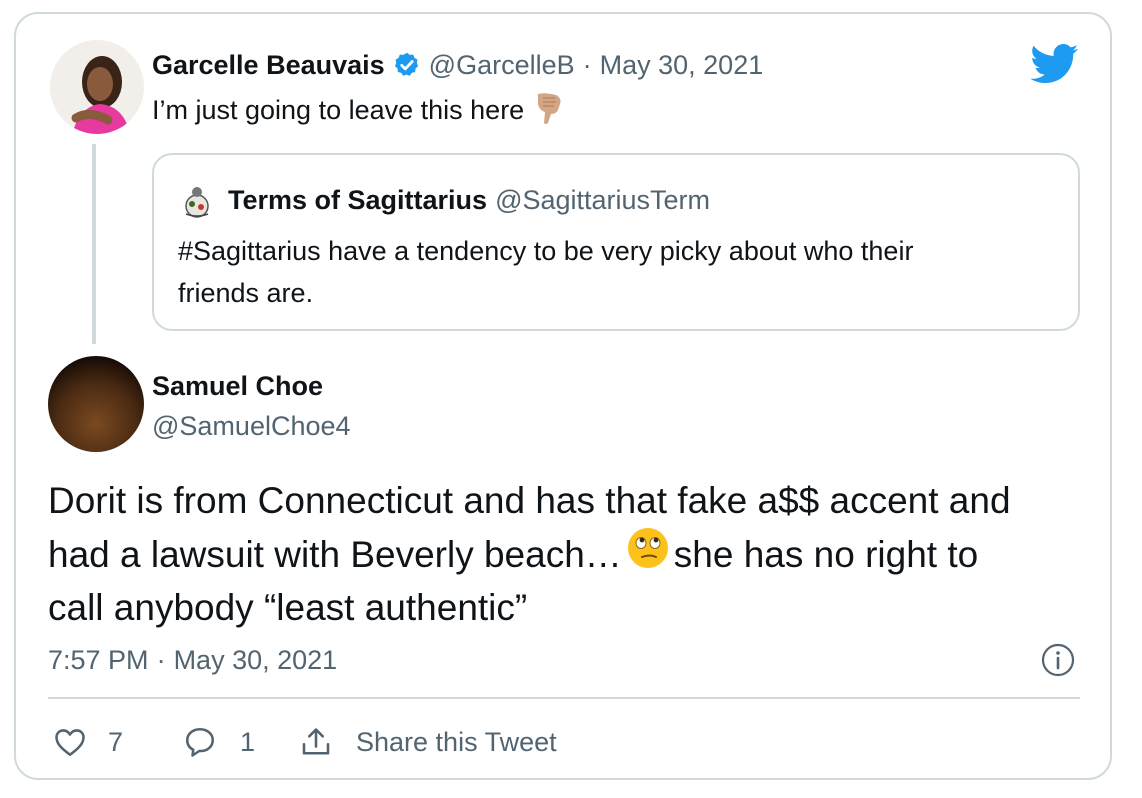 The image size is (1142, 798). Describe the element at coordinates (197, 201) in the screenshot. I see `sagittarius-avatar` at that location.